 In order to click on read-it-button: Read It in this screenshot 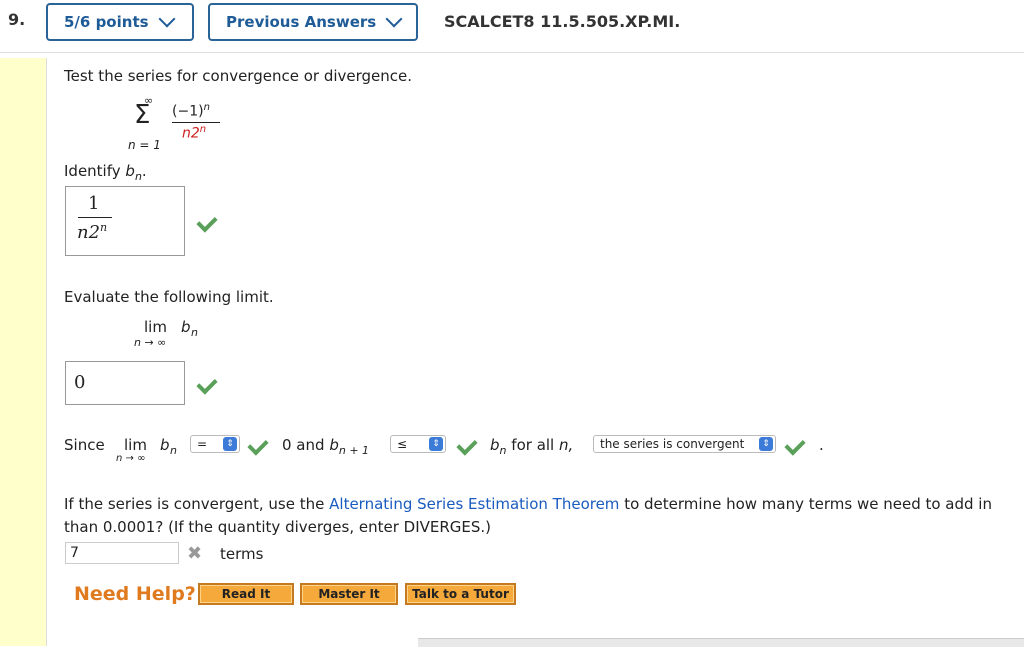, I will do `click(246, 594)`.